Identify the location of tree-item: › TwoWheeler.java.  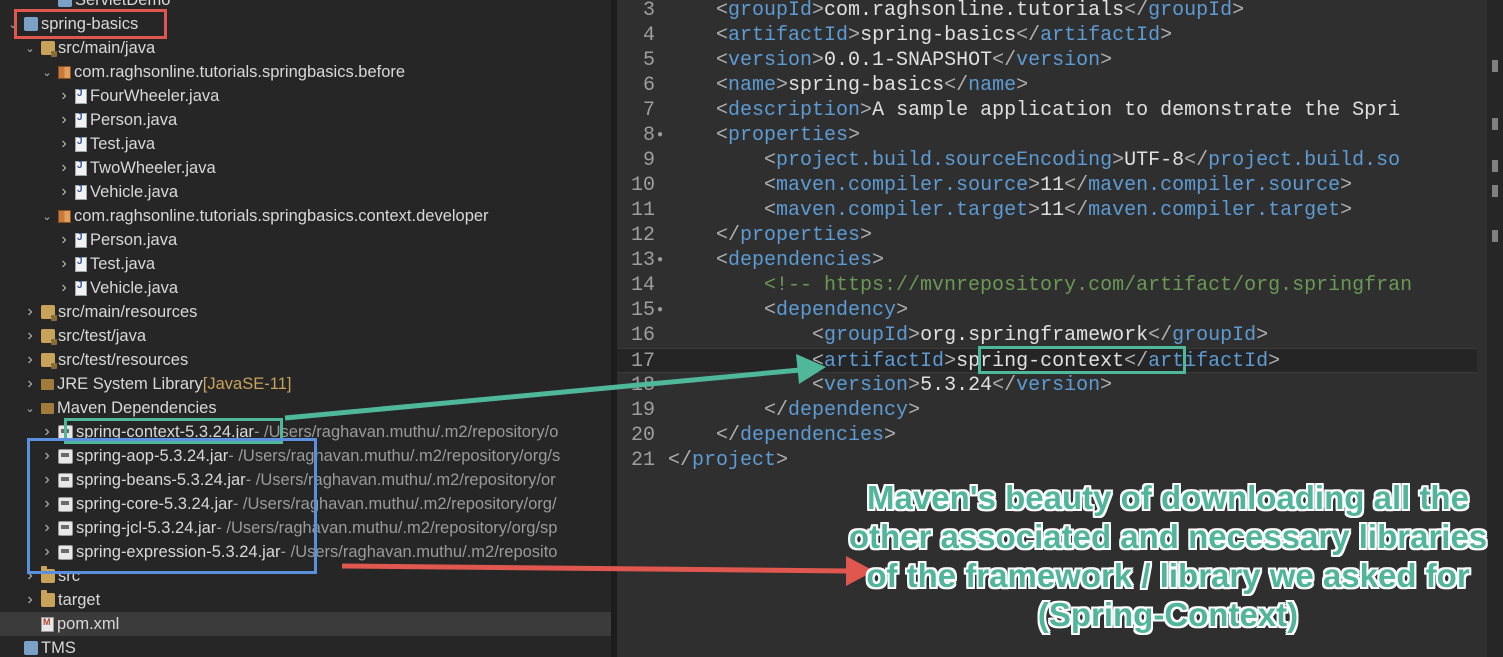
(305, 168).